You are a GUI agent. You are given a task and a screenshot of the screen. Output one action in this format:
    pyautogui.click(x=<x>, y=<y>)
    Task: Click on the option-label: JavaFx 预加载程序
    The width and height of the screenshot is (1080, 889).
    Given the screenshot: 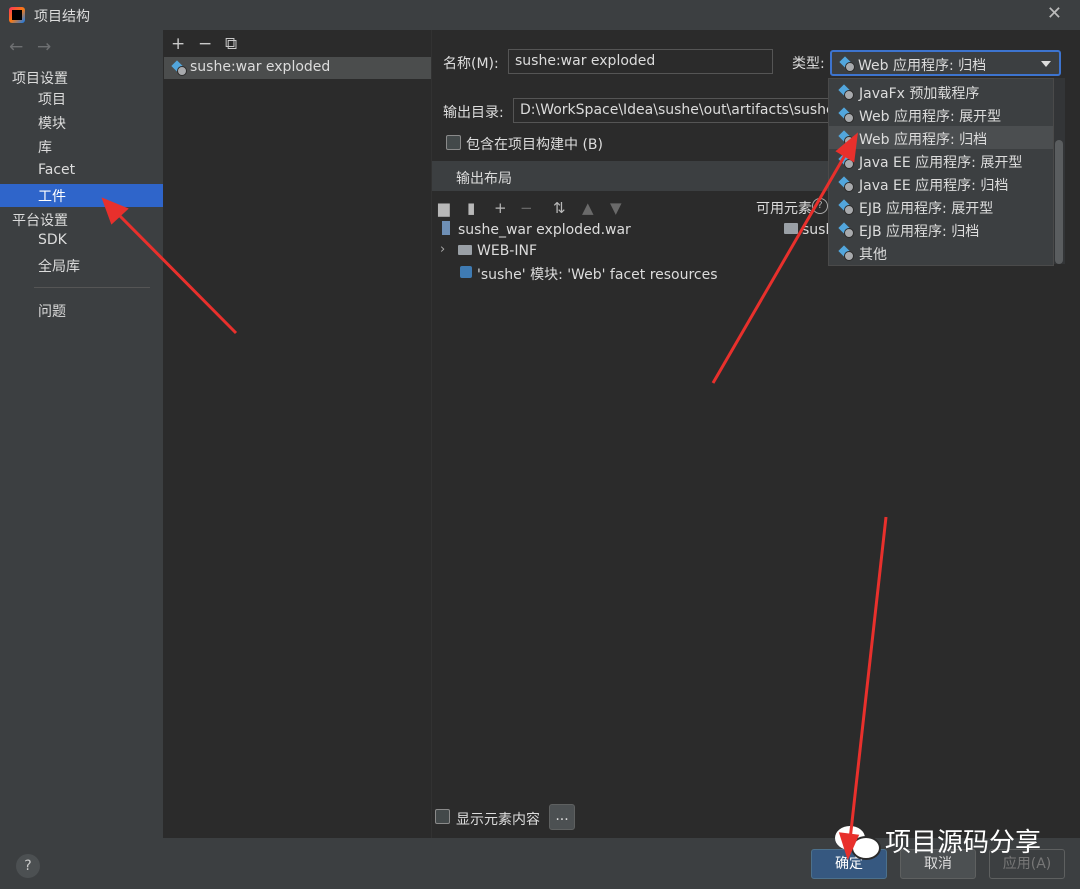 What is the action you would take?
    pyautogui.click(x=919, y=94)
    